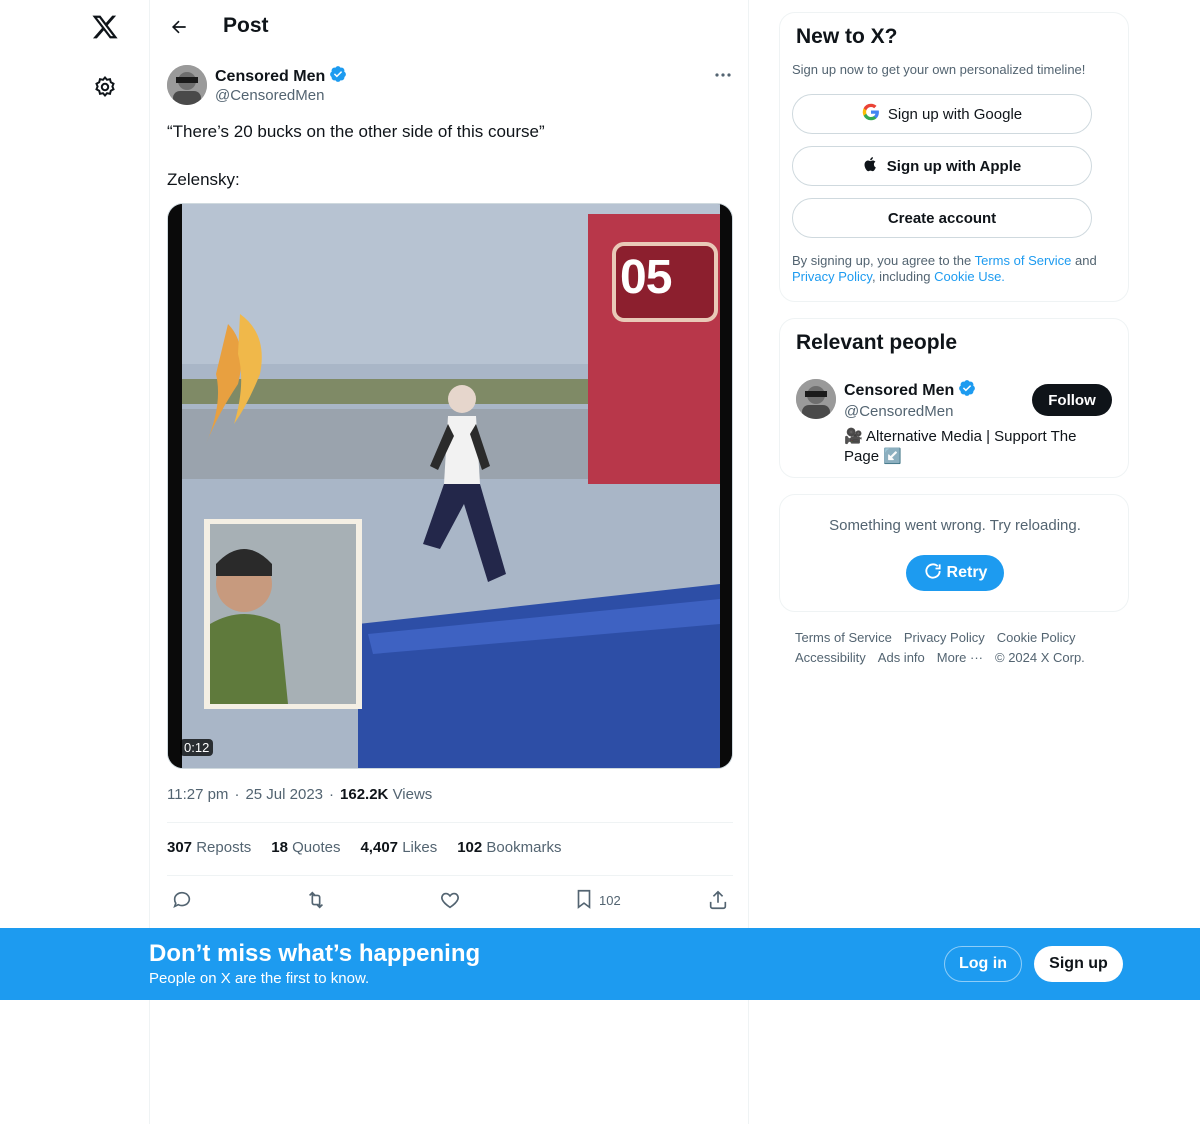 Image resolution: width=1200 pixels, height=1124 pixels. Describe the element at coordinates (584, 900) in the screenshot. I see `bookmark-icon` at that location.